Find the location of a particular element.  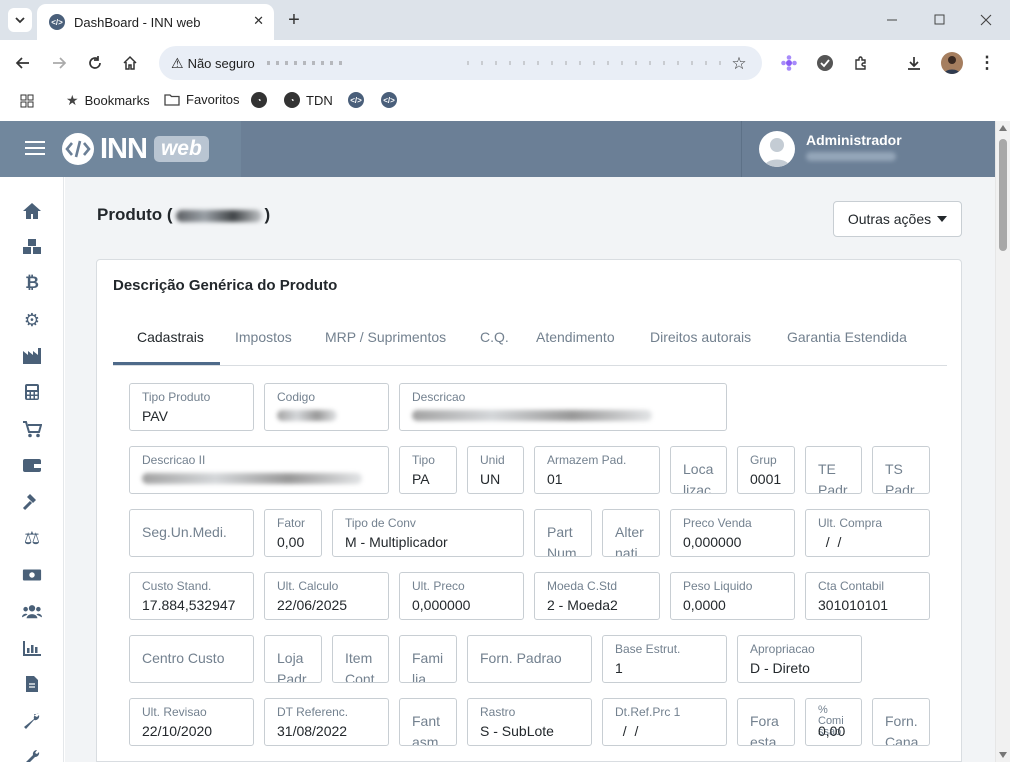

sidebar-item-legal is located at coordinates (32, 502).